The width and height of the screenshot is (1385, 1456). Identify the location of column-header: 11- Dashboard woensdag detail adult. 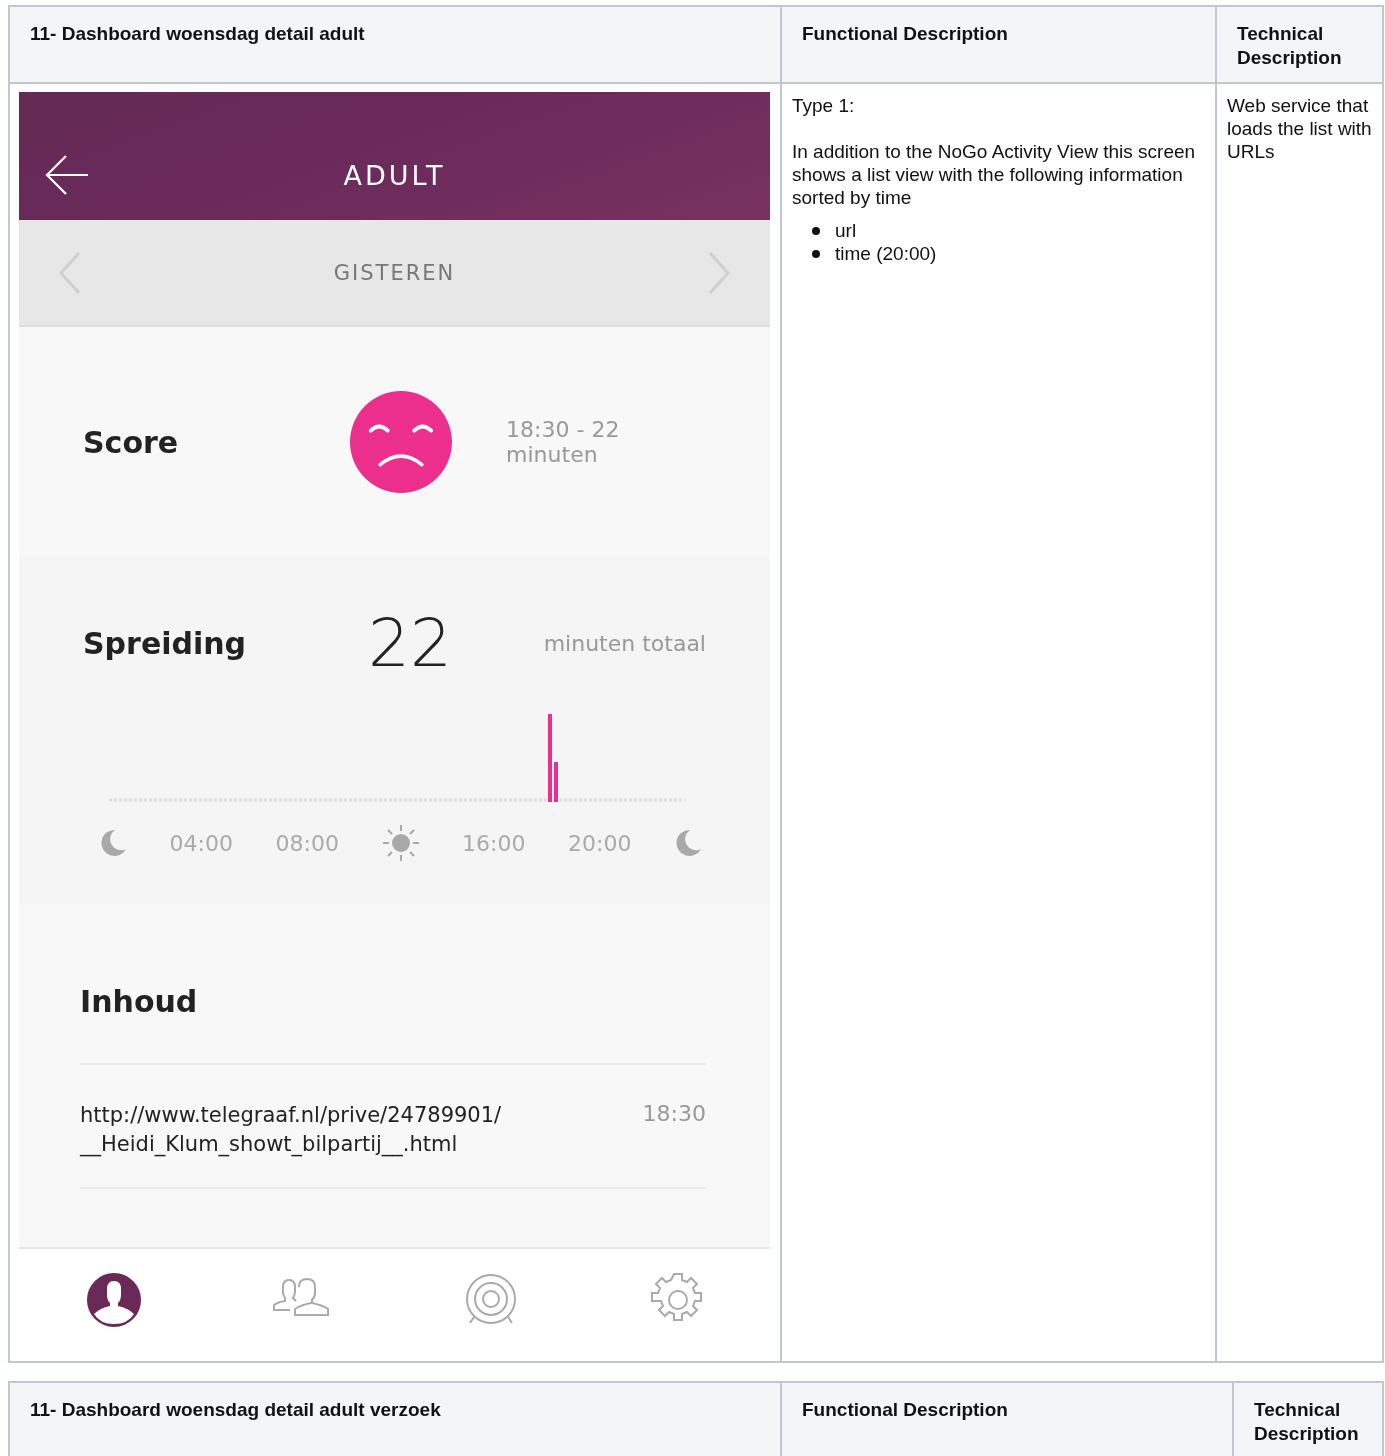
(395, 44).